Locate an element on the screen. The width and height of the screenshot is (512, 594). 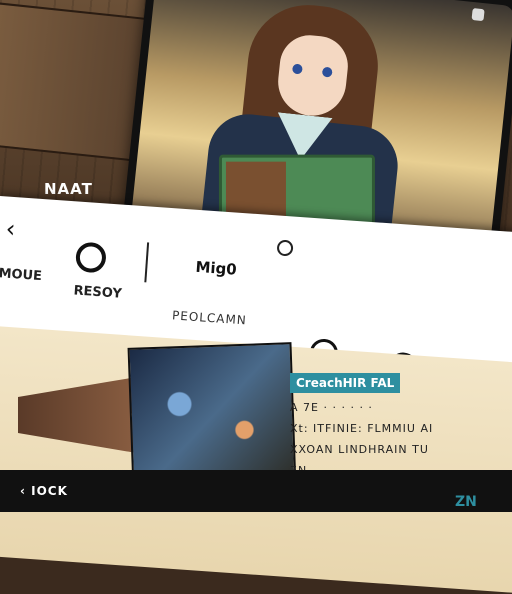
page-title: Mig0 is located at coordinates (216, 268).